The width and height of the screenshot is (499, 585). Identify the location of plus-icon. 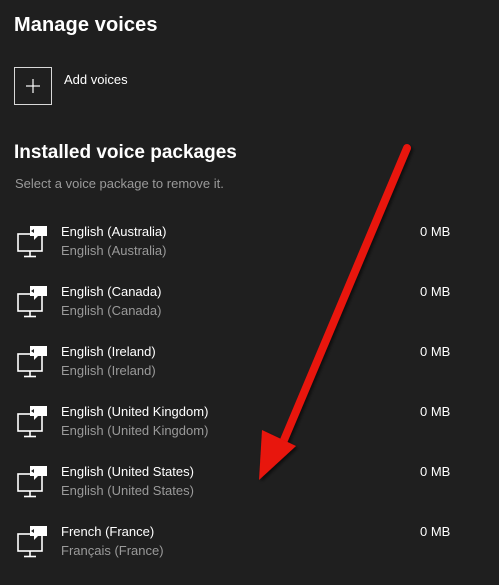
(33, 86).